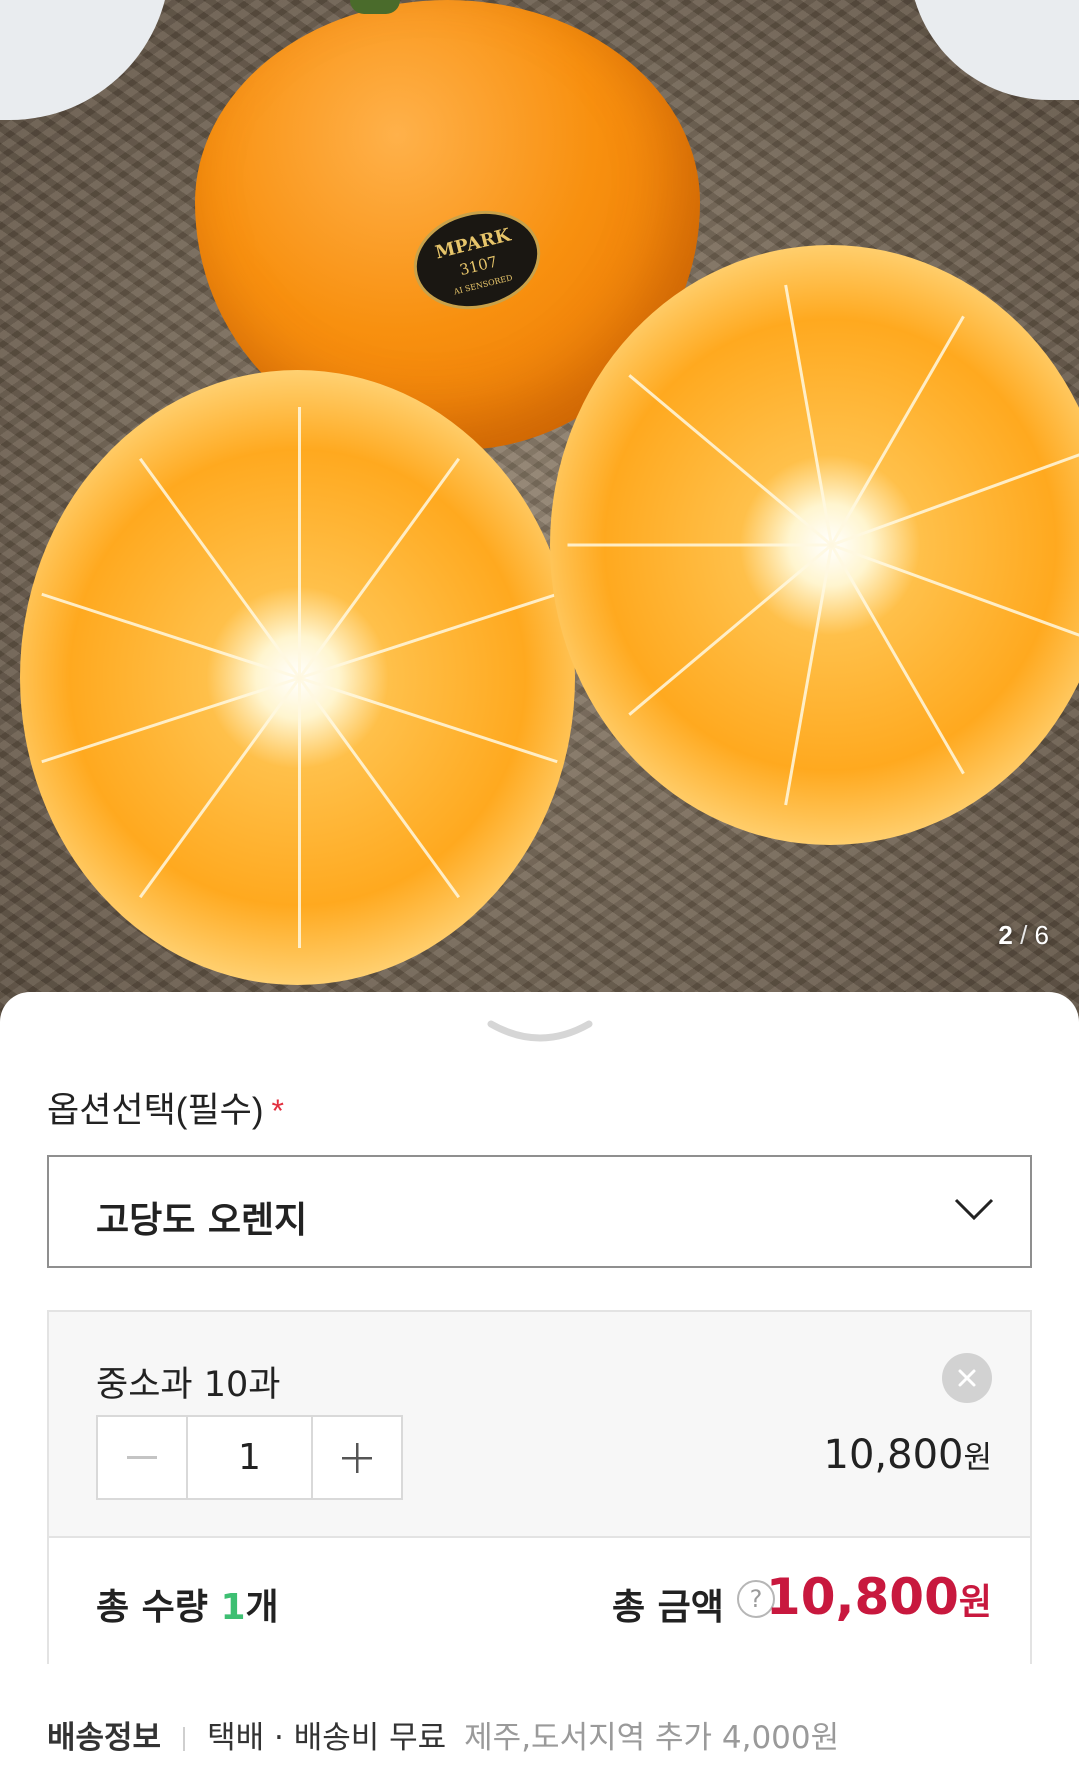 This screenshot has height=1790, width=1079. Describe the element at coordinates (233, 1607) in the screenshot. I see `total-quantity-value: 1` at that location.